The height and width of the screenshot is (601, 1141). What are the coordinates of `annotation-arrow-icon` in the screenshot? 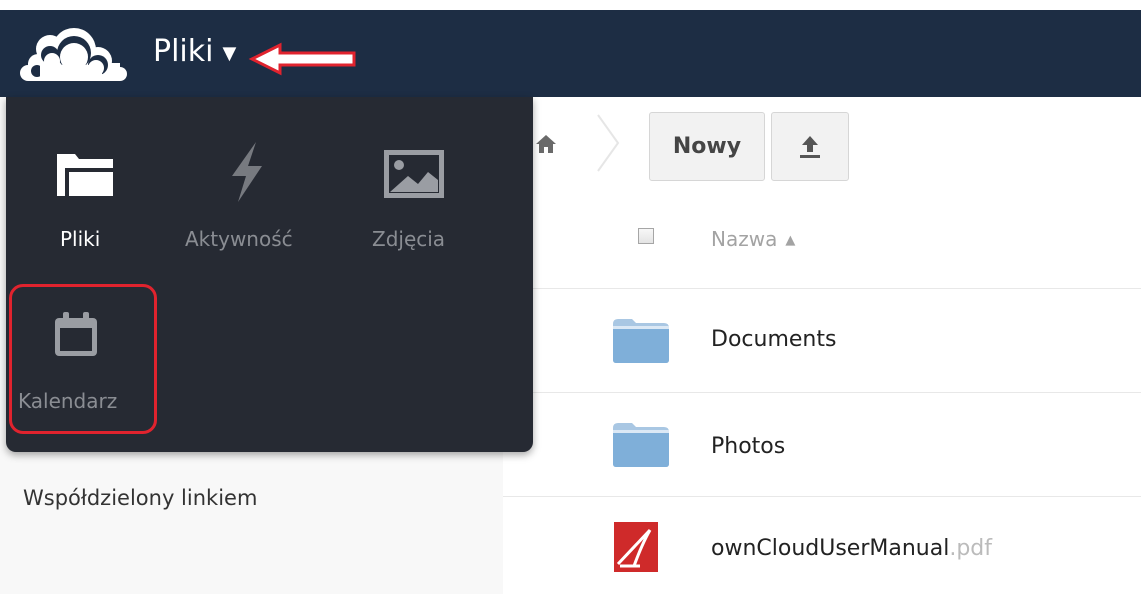 It's located at (302, 59).